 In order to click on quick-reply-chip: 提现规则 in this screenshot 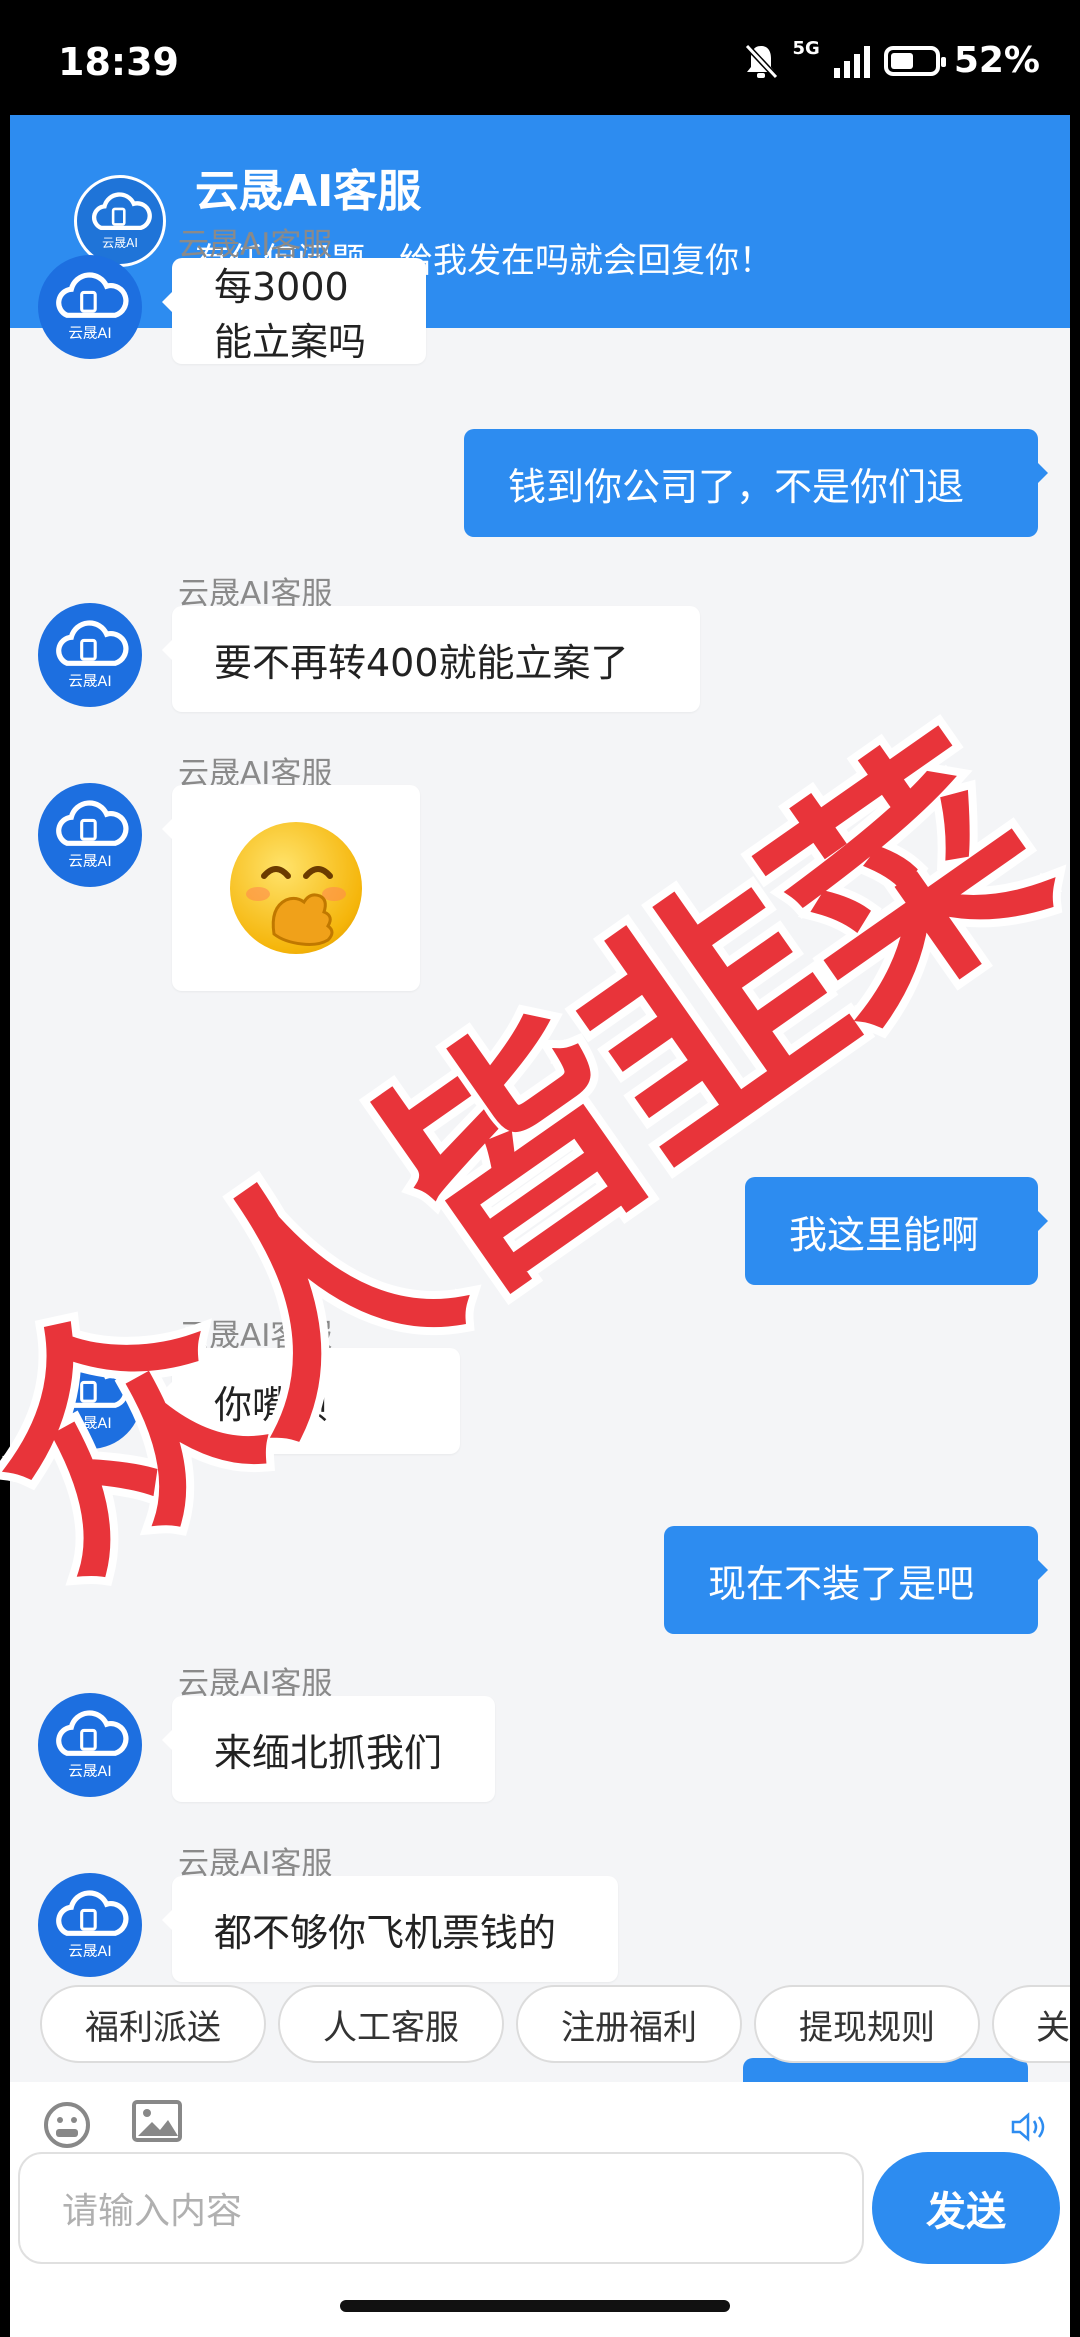, I will do `click(867, 2024)`.